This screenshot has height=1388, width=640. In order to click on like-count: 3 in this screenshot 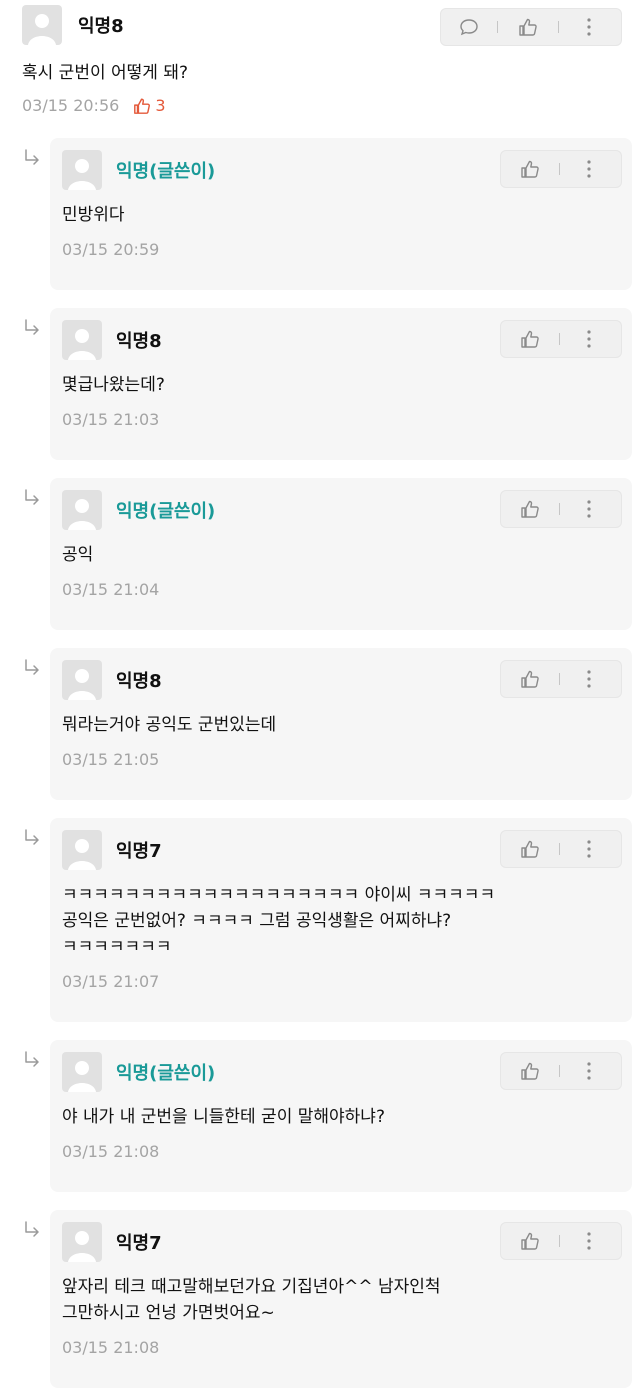, I will do `click(149, 105)`.